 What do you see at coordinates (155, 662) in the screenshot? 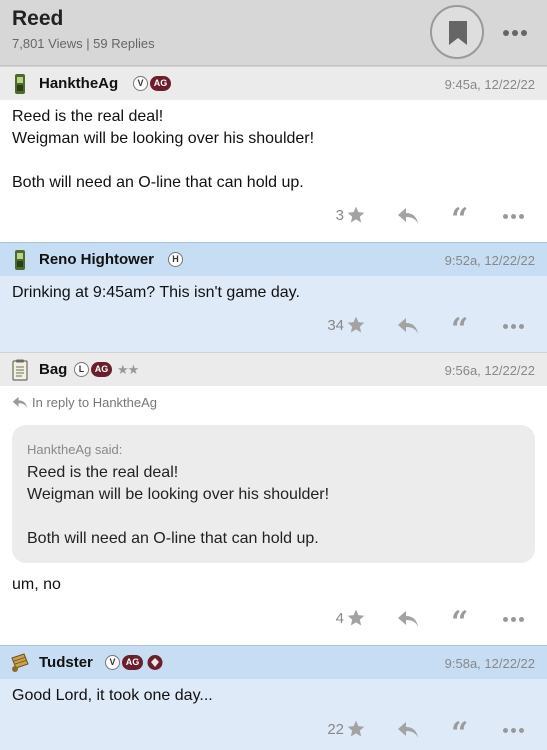
I see `shield-badge-icon` at bounding box center [155, 662].